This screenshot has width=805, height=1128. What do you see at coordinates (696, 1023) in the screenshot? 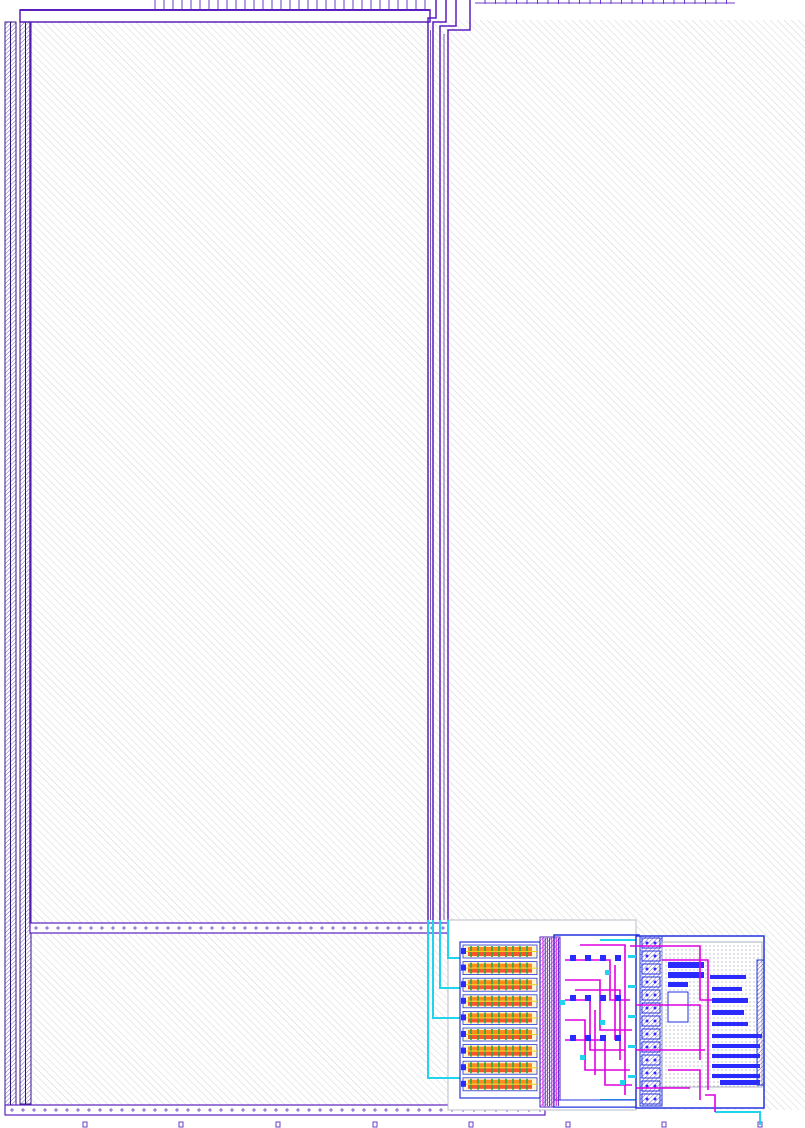
I see `right-logic-block` at bounding box center [696, 1023].